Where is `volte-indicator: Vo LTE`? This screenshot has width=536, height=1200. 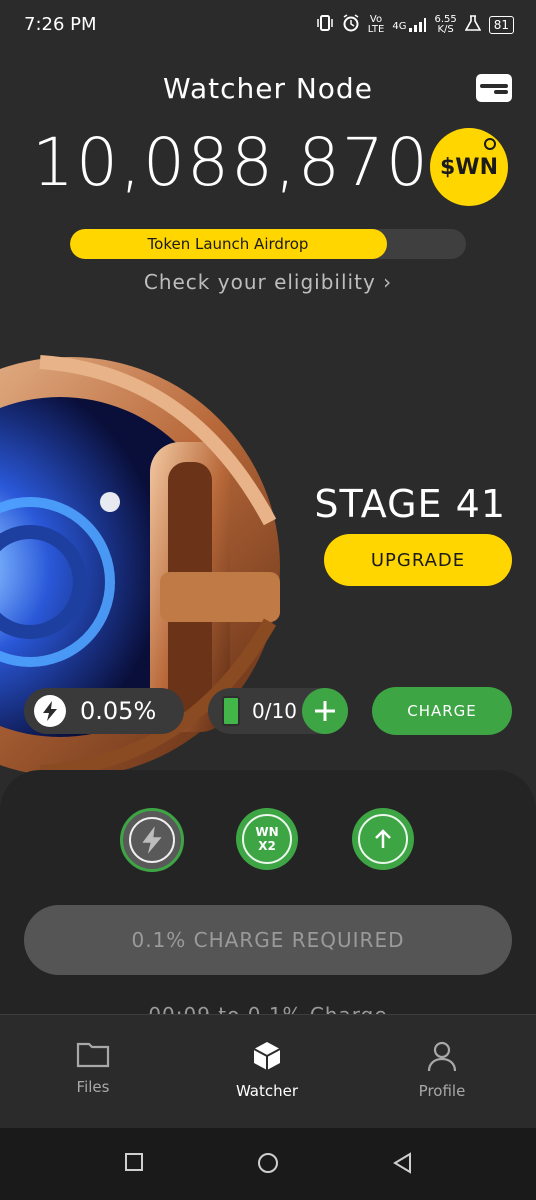
volte-indicator: Vo LTE is located at coordinates (376, 24).